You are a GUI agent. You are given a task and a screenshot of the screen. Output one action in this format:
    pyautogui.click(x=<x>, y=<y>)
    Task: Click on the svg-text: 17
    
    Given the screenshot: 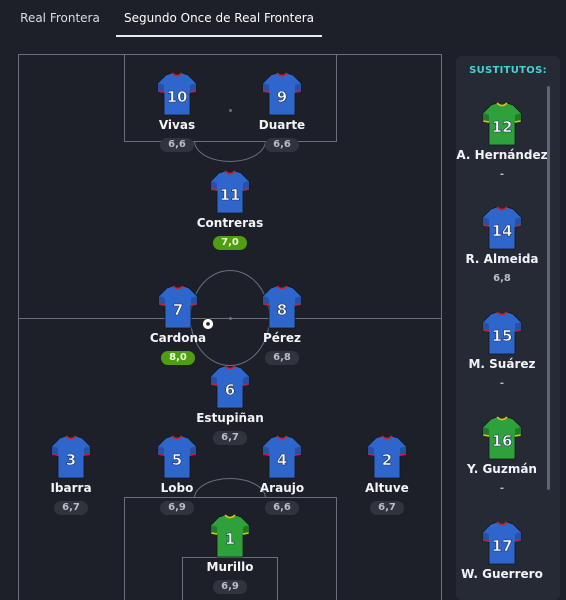 What is the action you would take?
    pyautogui.click(x=502, y=546)
    